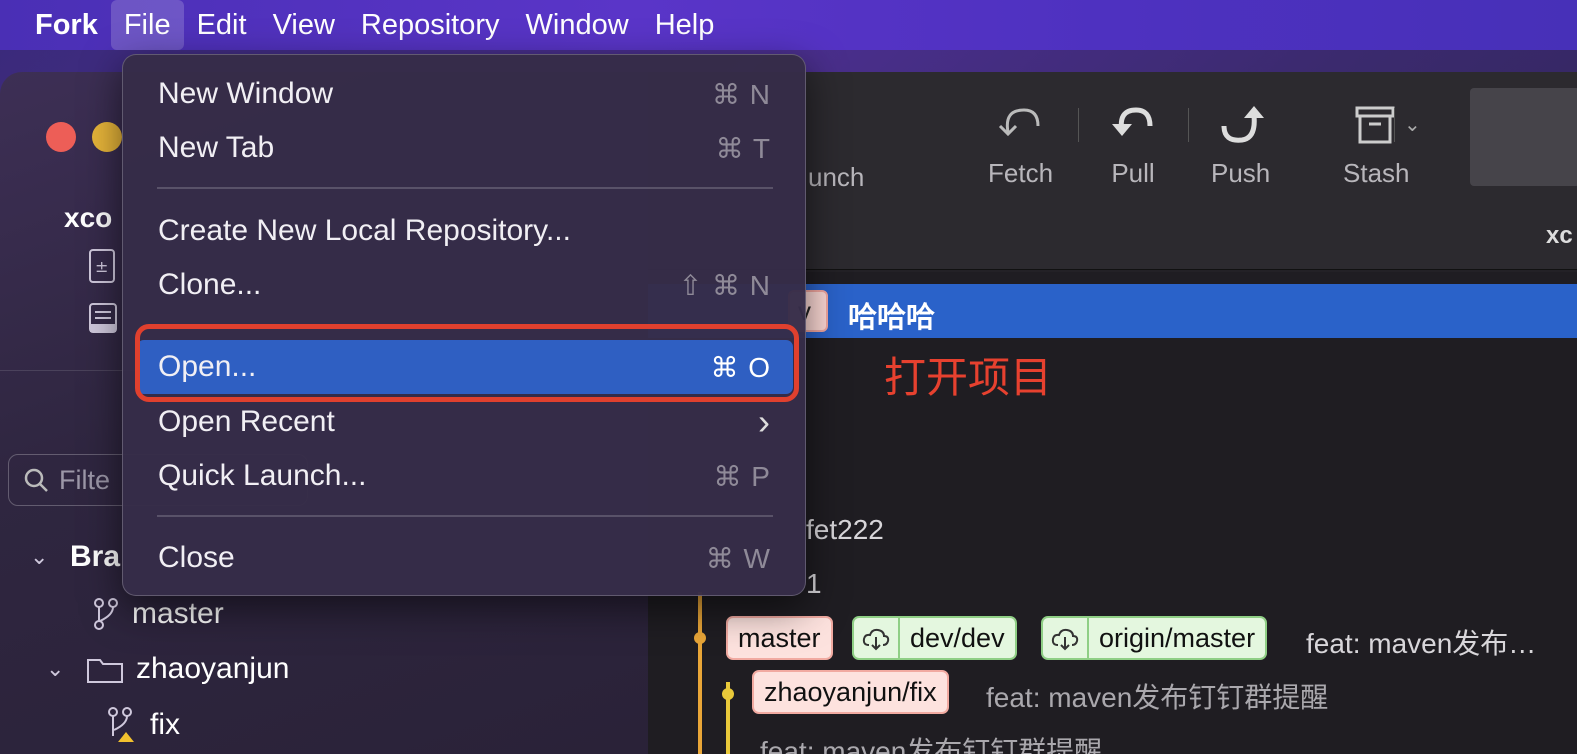 The width and height of the screenshot is (1577, 754). Describe the element at coordinates (892, 318) in the screenshot. I see `commit-message: 哈哈哈` at that location.